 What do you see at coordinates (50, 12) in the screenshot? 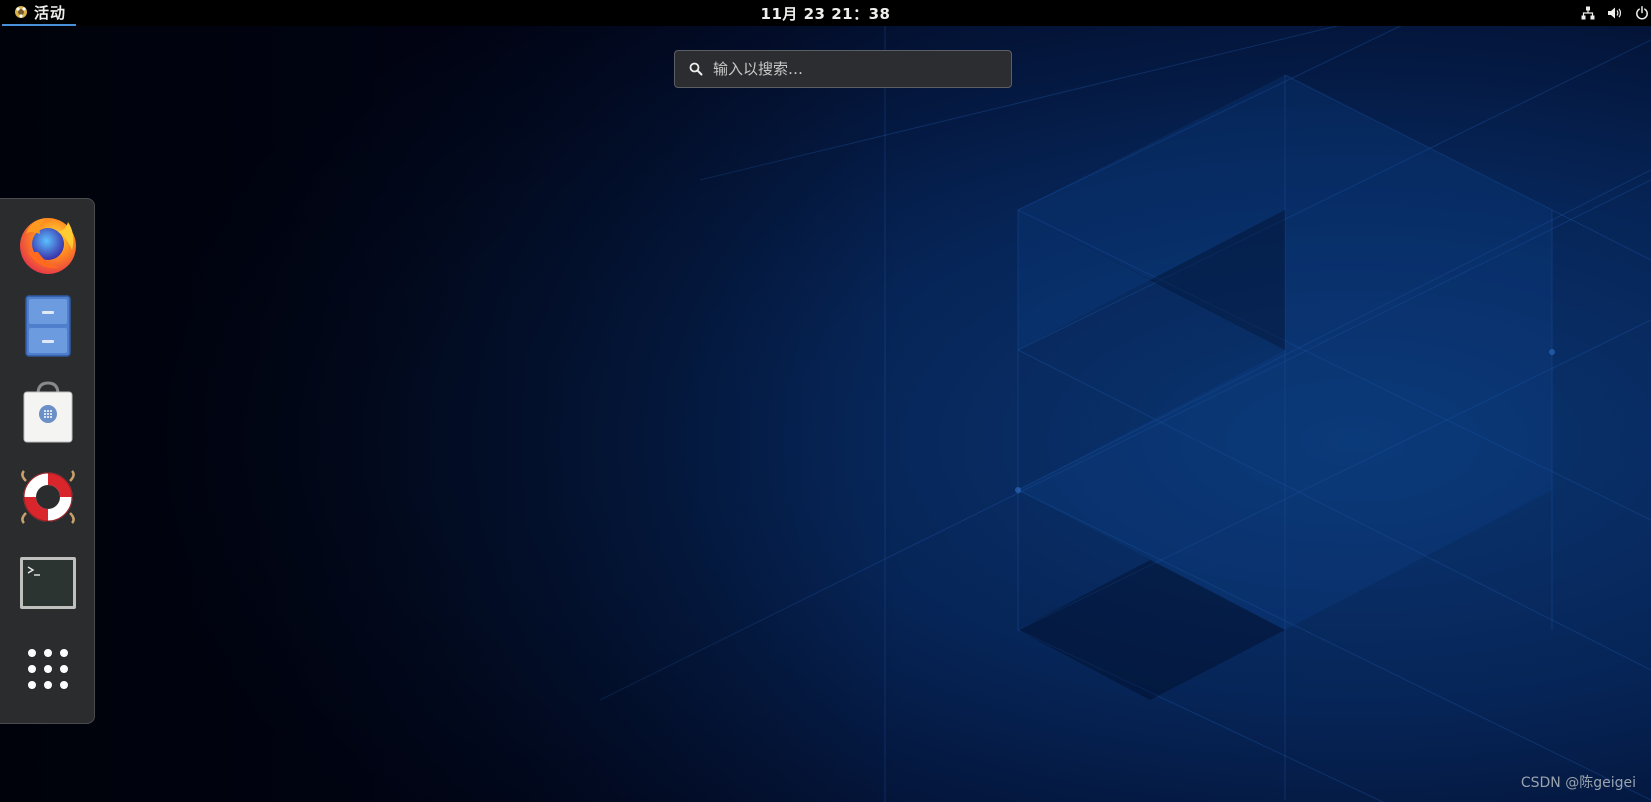
I see `activities-label: 活动` at bounding box center [50, 12].